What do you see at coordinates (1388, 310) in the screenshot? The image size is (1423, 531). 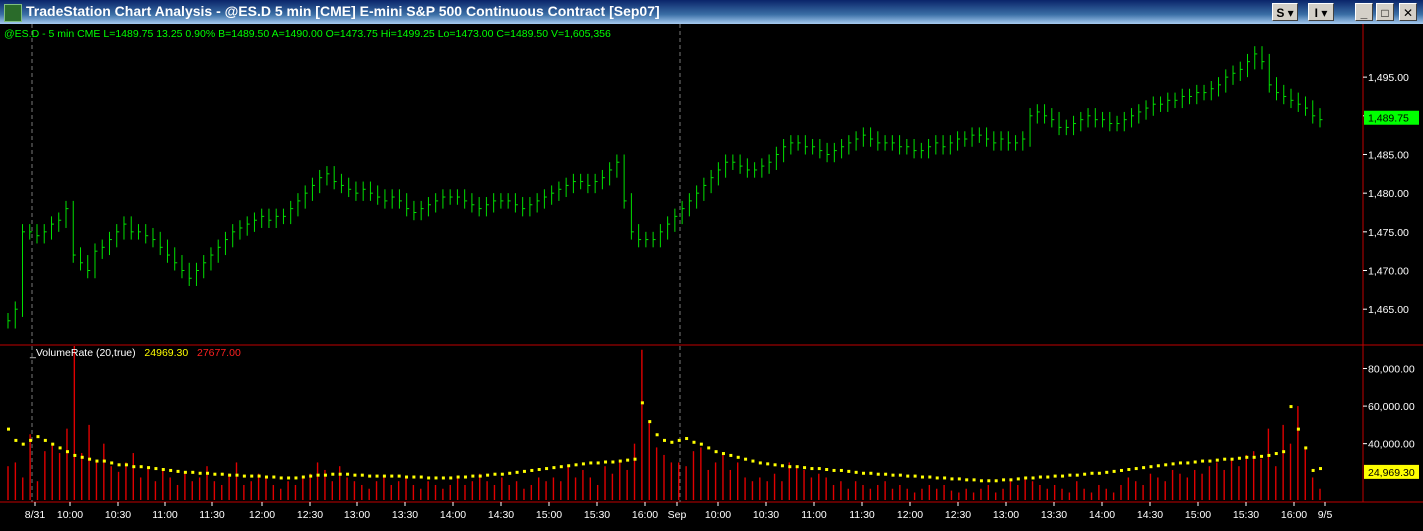 I see `price-tick-label: 1,465.00` at bounding box center [1388, 310].